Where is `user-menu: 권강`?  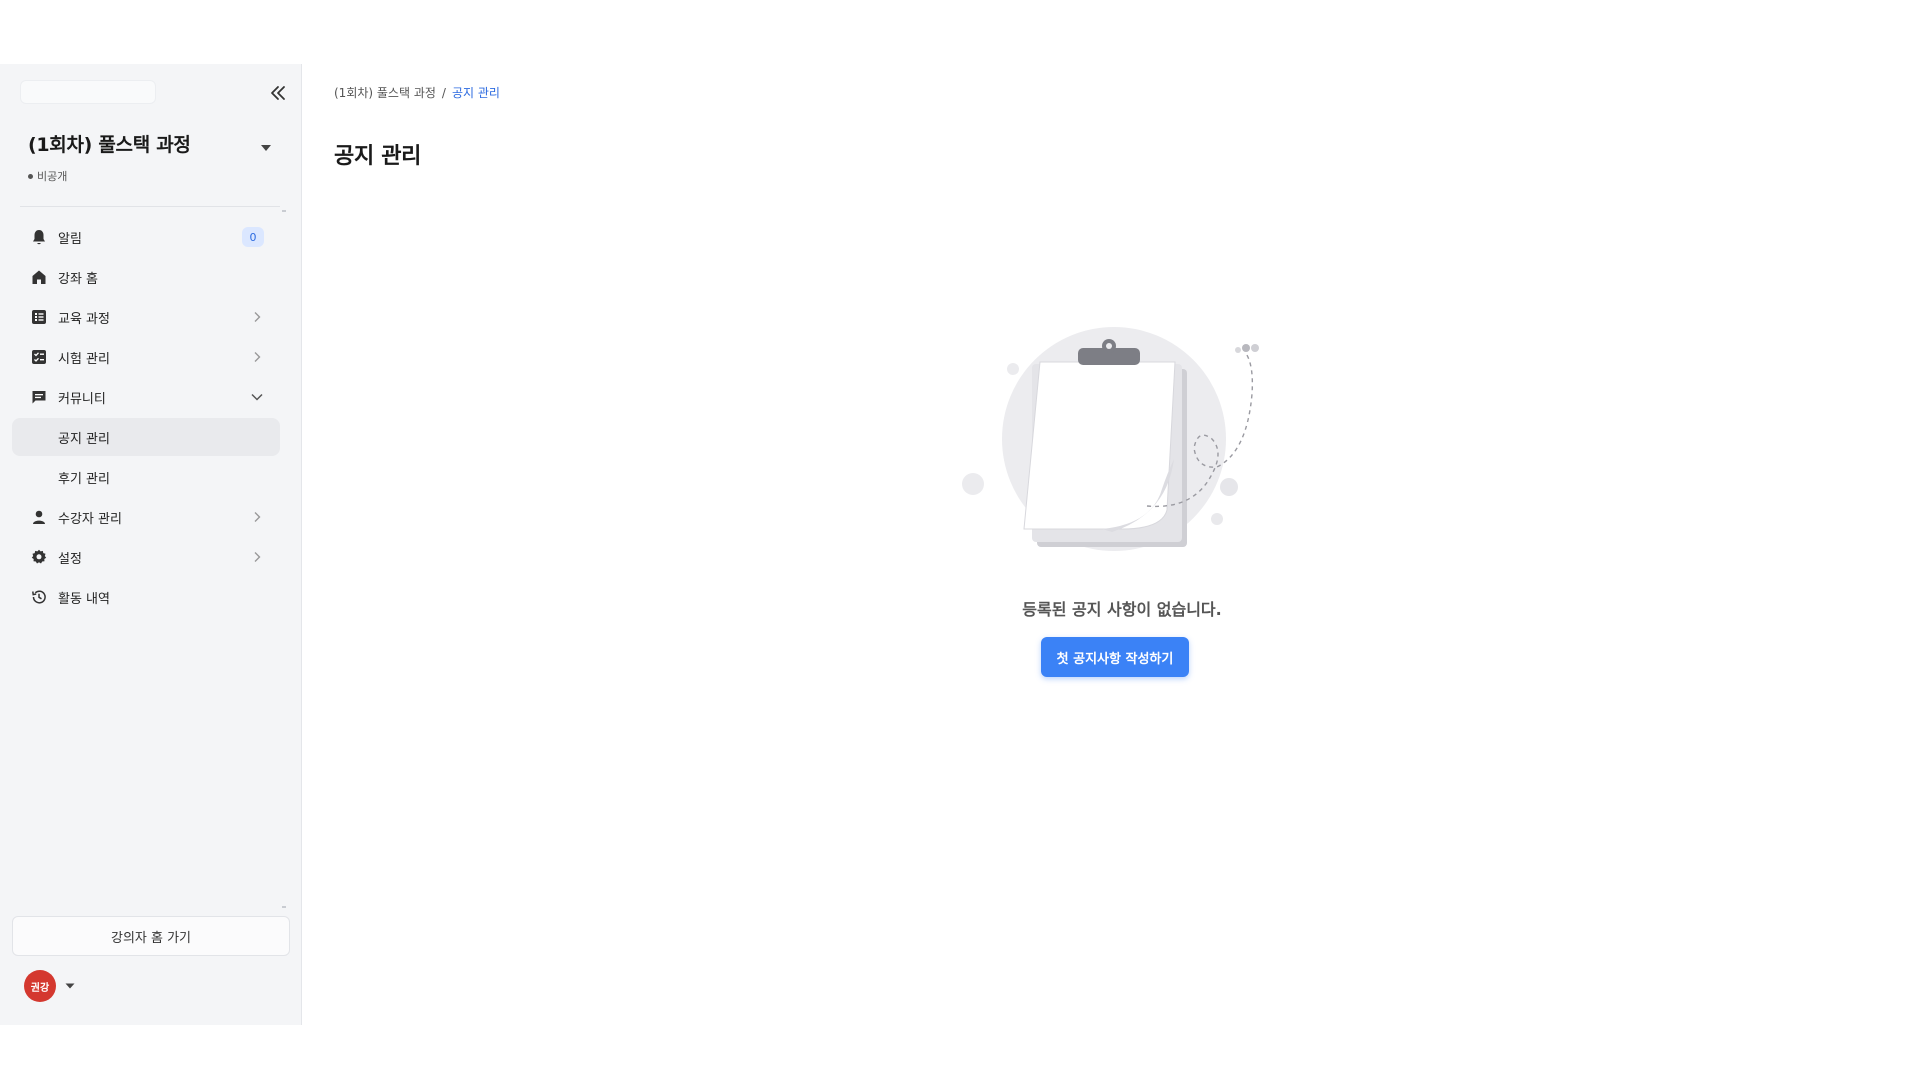 user-menu: 권강 is located at coordinates (50, 986).